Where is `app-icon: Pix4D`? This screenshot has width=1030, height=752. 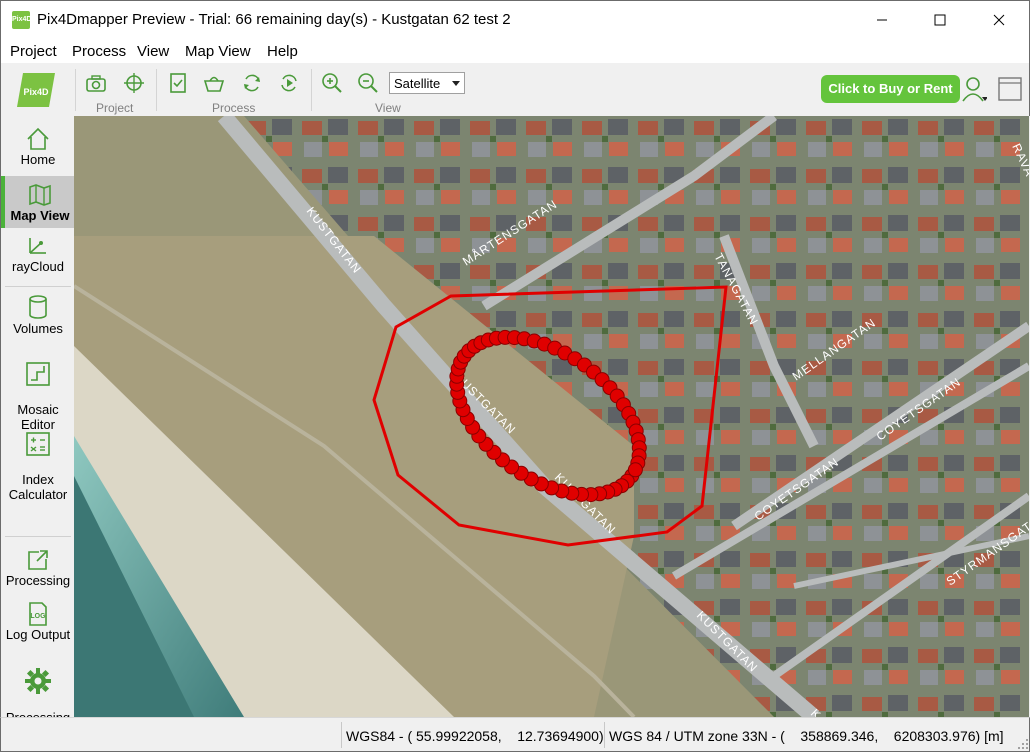 app-icon: Pix4D is located at coordinates (21, 20).